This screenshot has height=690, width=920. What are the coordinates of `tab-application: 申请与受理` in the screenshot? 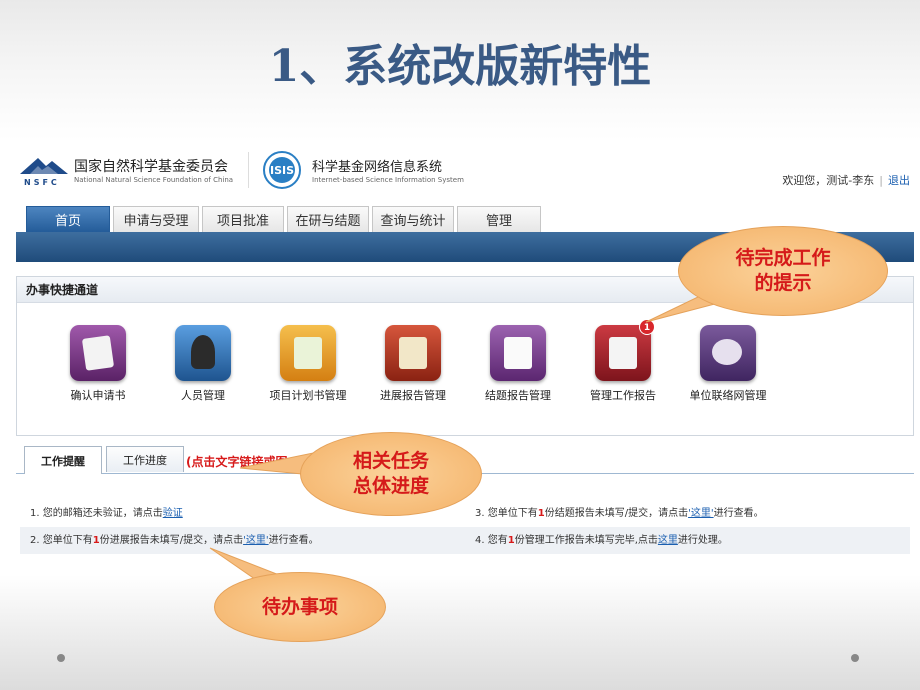 It's located at (156, 219).